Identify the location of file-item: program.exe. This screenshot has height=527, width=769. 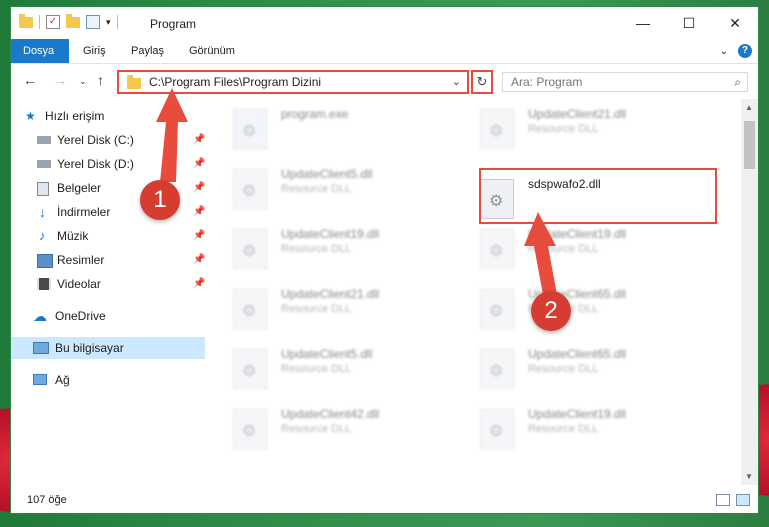
(332, 126).